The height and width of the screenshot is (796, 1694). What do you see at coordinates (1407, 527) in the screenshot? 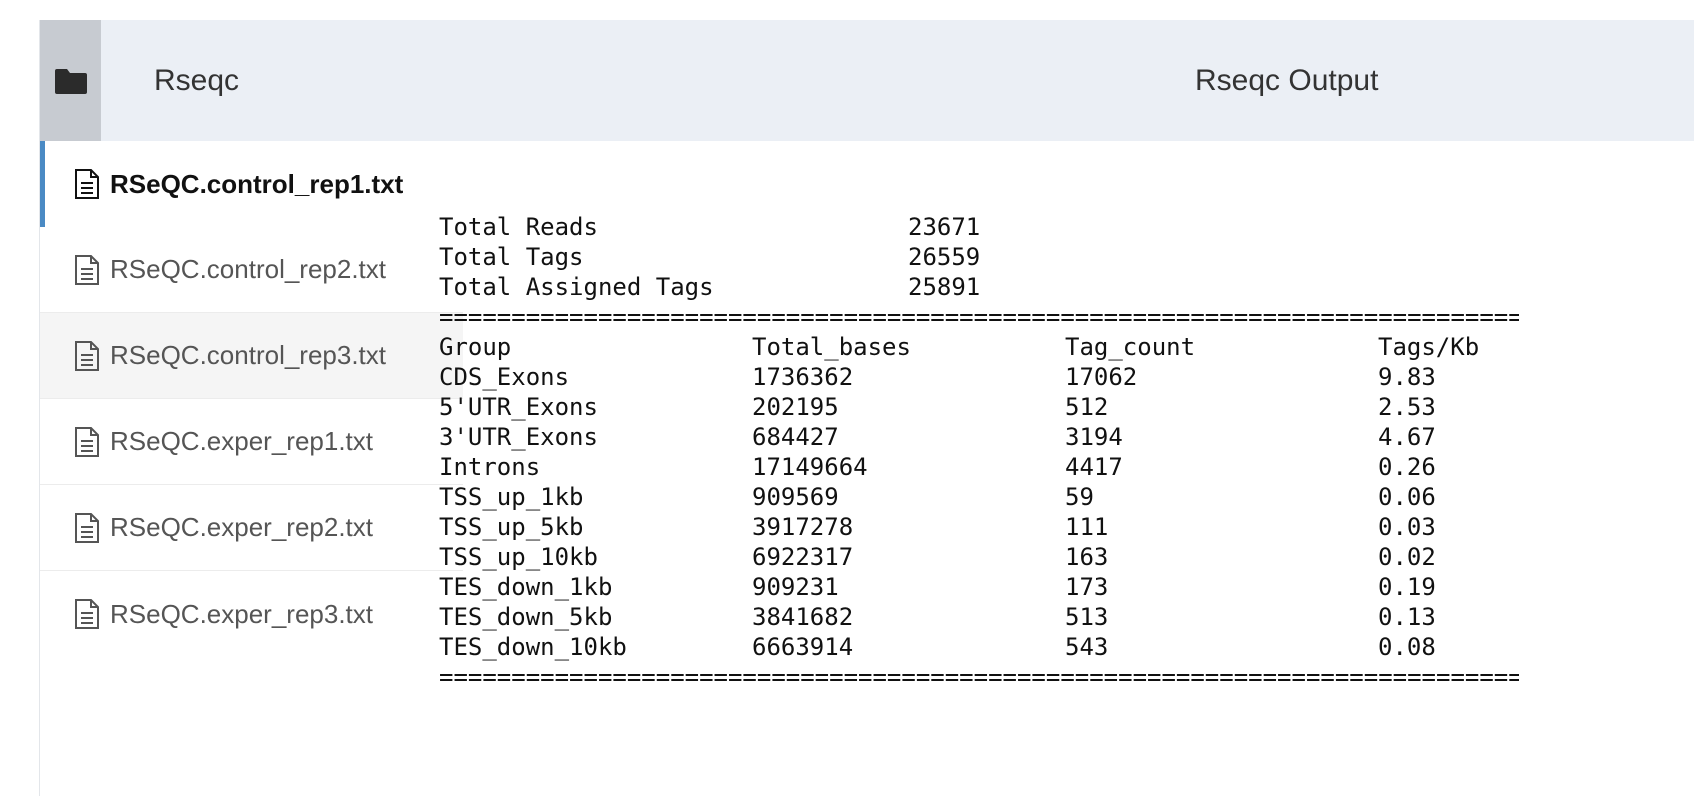
I see `tags-per-kb-cell: 0.03` at bounding box center [1407, 527].